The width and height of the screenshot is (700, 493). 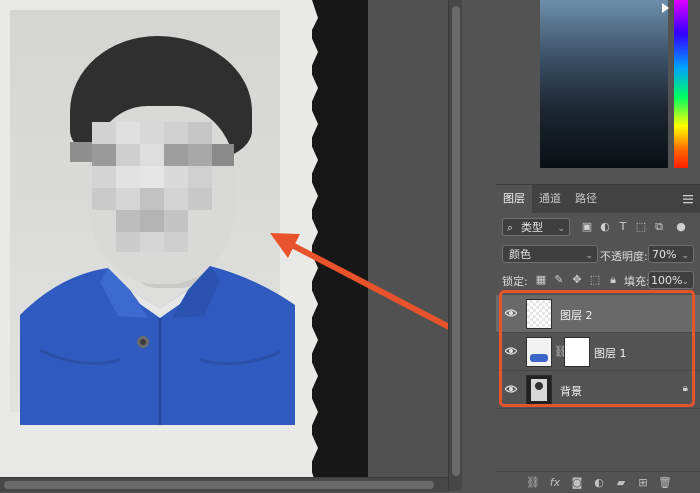 What do you see at coordinates (550, 199) in the screenshot?
I see `tab-channels: 通道` at bounding box center [550, 199].